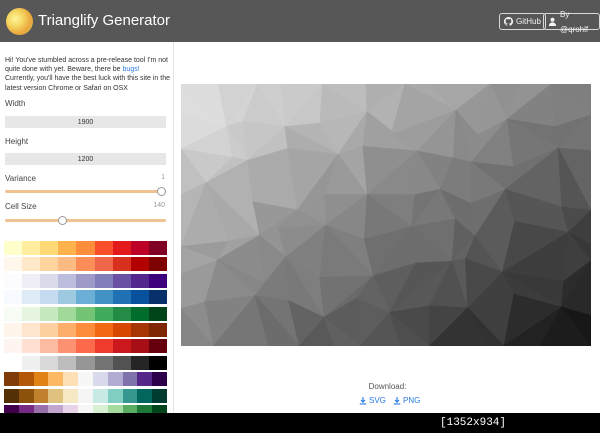 This screenshot has height=433, width=600. What do you see at coordinates (528, 21) in the screenshot?
I see `github-label: GitHub` at bounding box center [528, 21].